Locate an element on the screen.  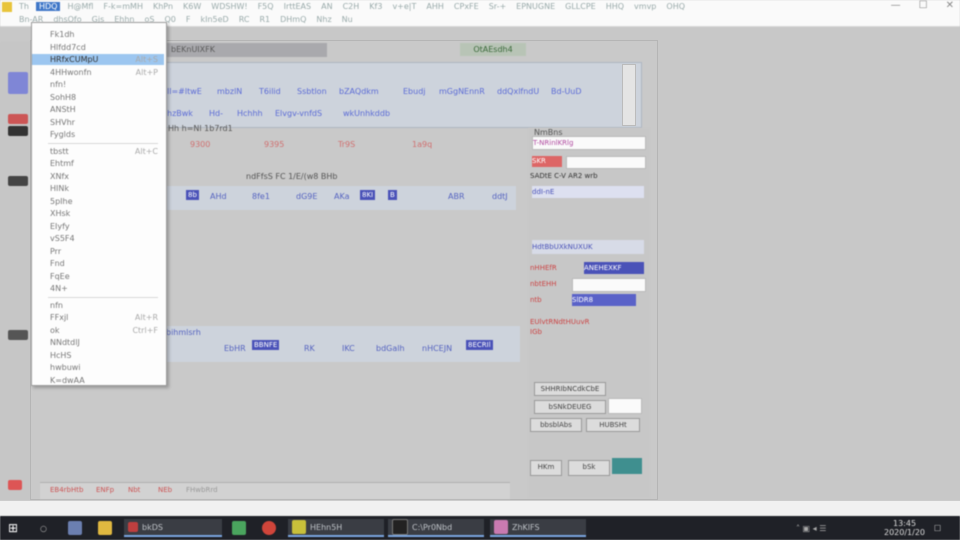
link: mGgNEnnR is located at coordinates (462, 91).